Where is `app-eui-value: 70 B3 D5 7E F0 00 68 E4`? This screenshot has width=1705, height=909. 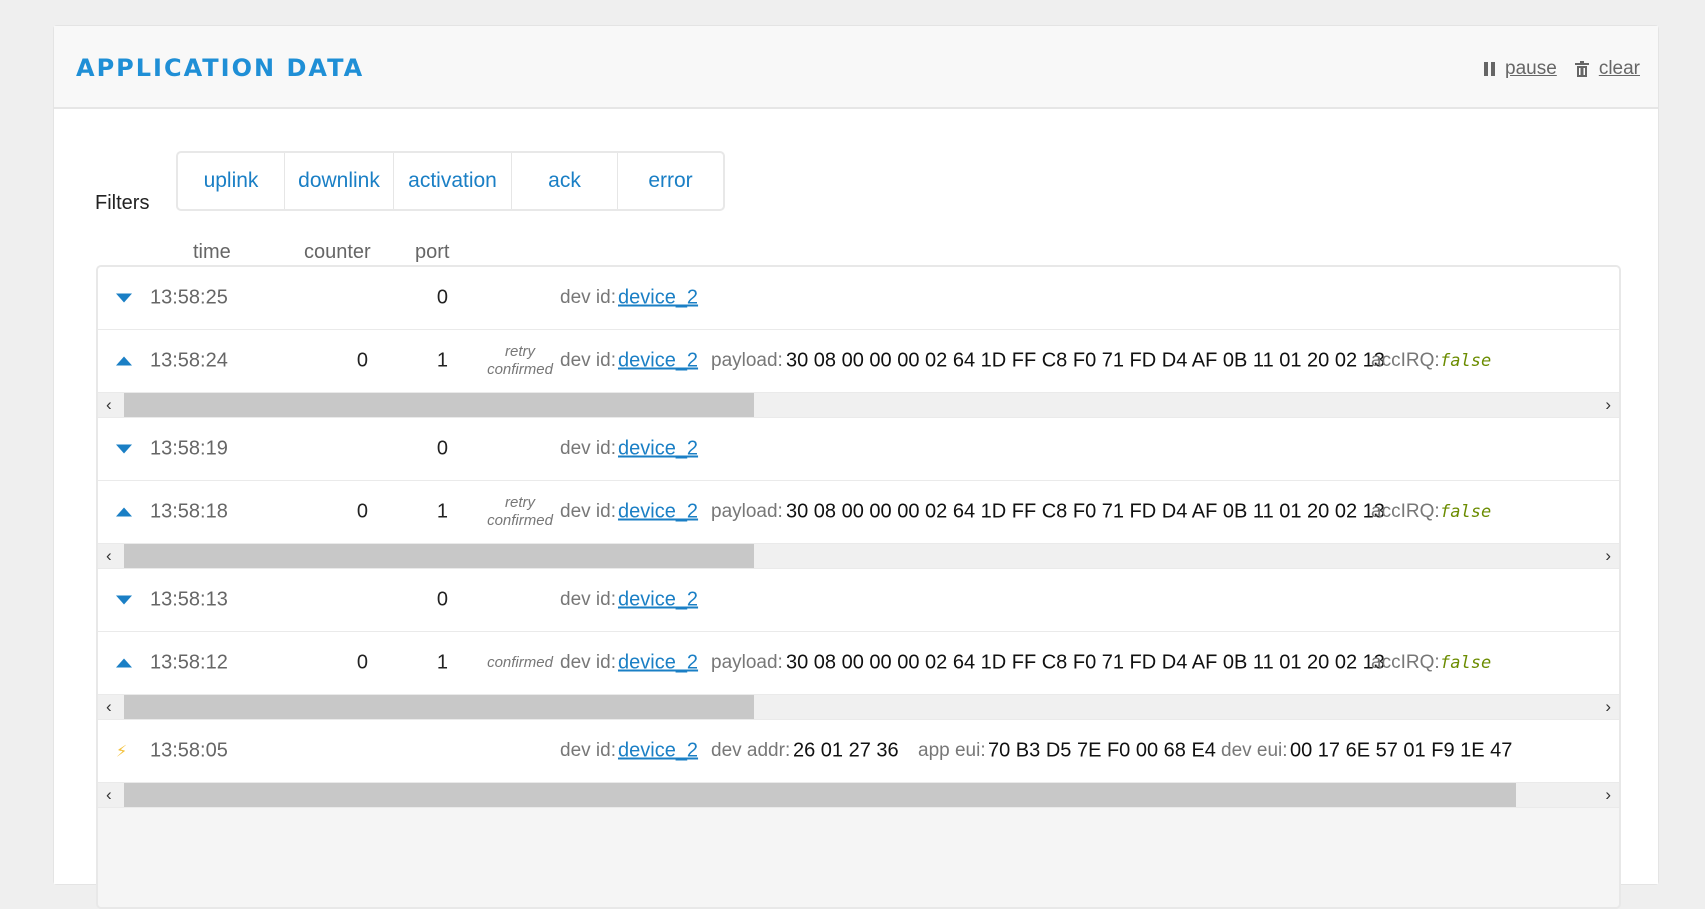
app-eui-value: 70 B3 D5 7E F0 00 68 E4 is located at coordinates (1102, 750).